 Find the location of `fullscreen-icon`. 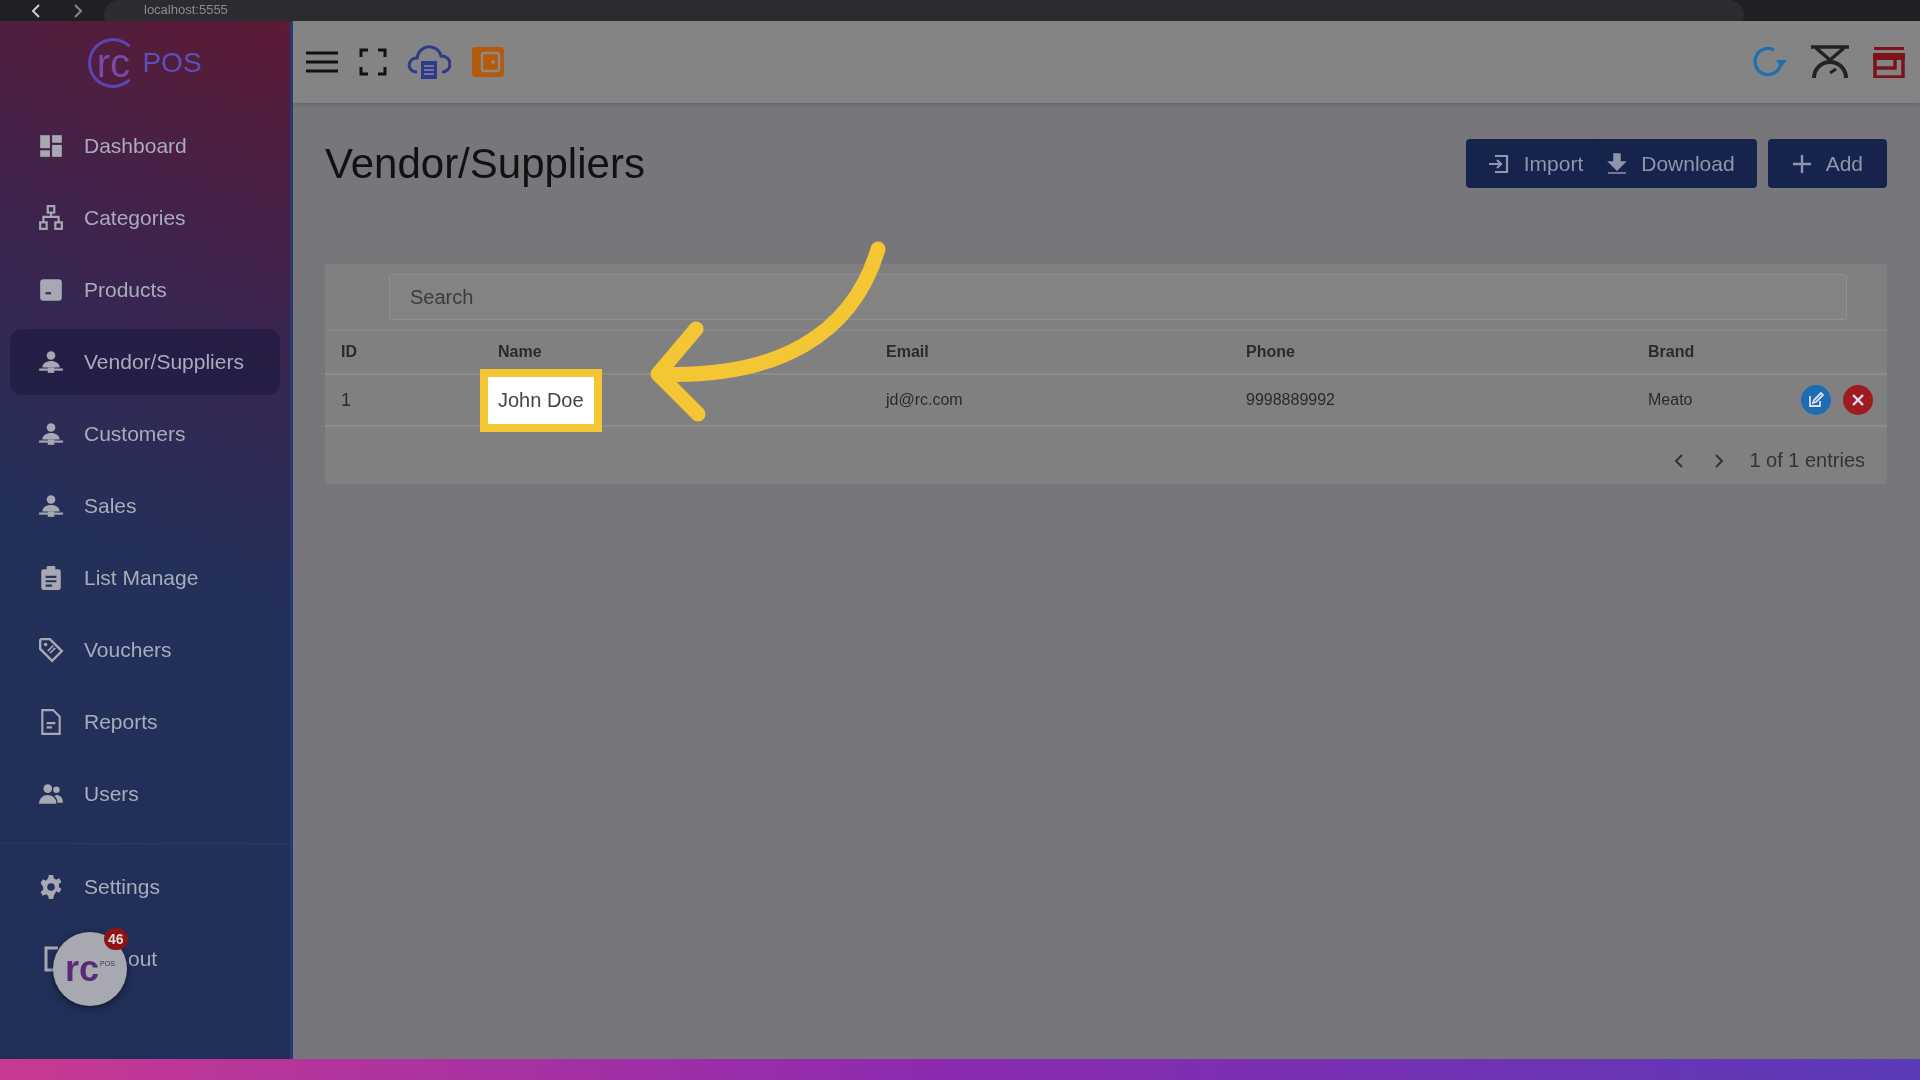

fullscreen-icon is located at coordinates (373, 62).